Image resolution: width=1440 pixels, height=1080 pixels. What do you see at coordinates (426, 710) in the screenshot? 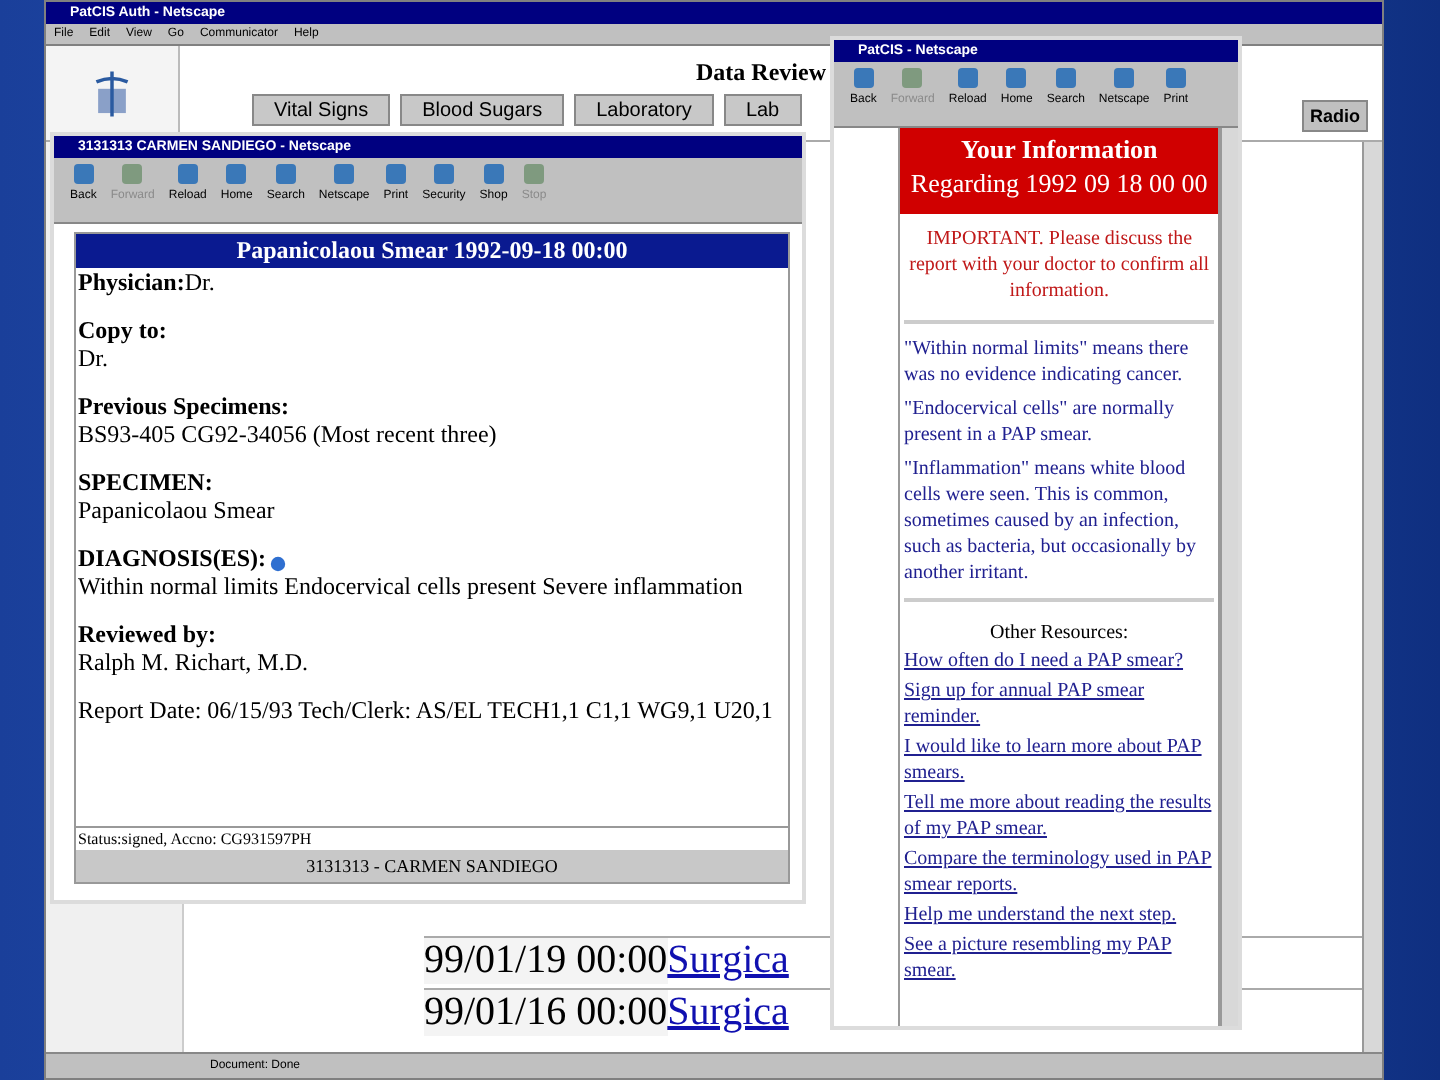
I see `report-date: Report Date: 06/15/93 Tech/Clerk: AS/EL TECH1,1 C1,1 WG9,1 U20,1` at bounding box center [426, 710].